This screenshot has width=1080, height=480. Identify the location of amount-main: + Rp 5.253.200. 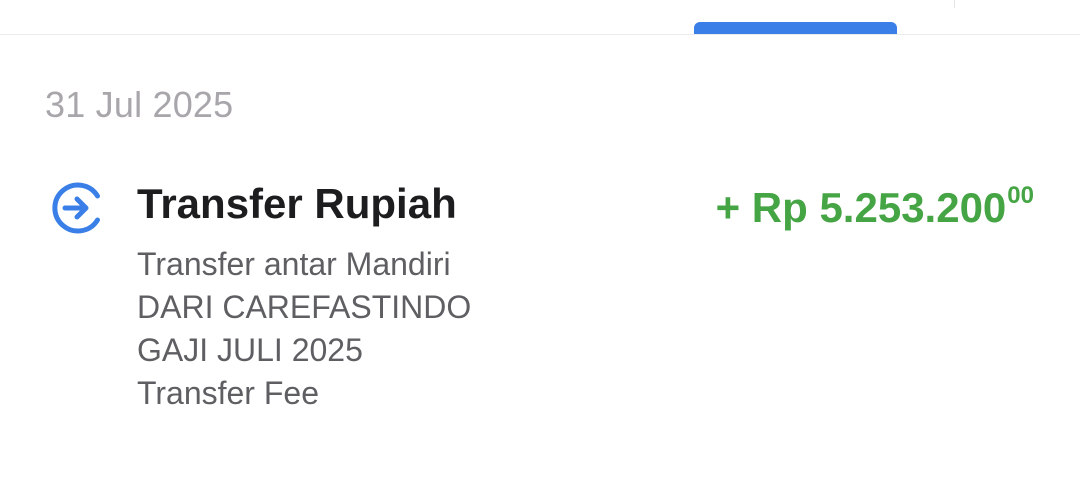
(861, 207).